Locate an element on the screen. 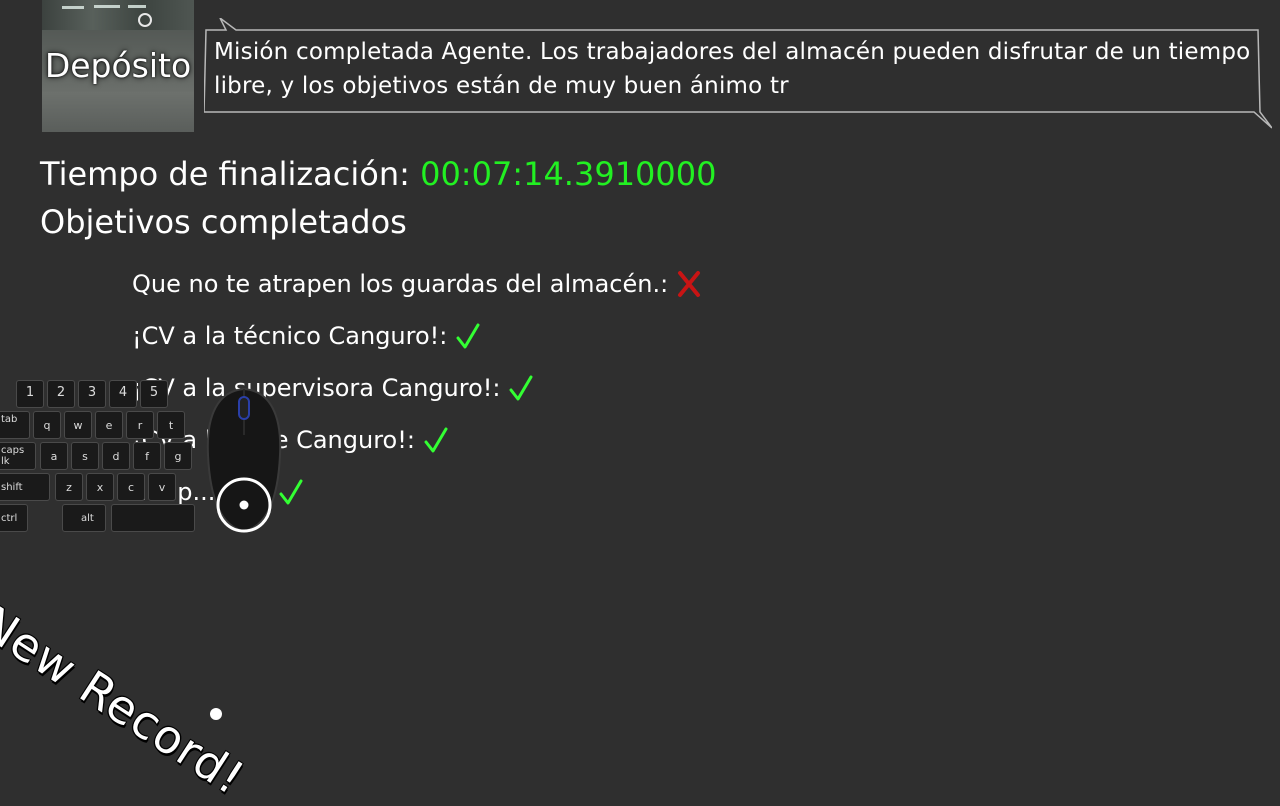  mouse-icon is located at coordinates (244, 460).